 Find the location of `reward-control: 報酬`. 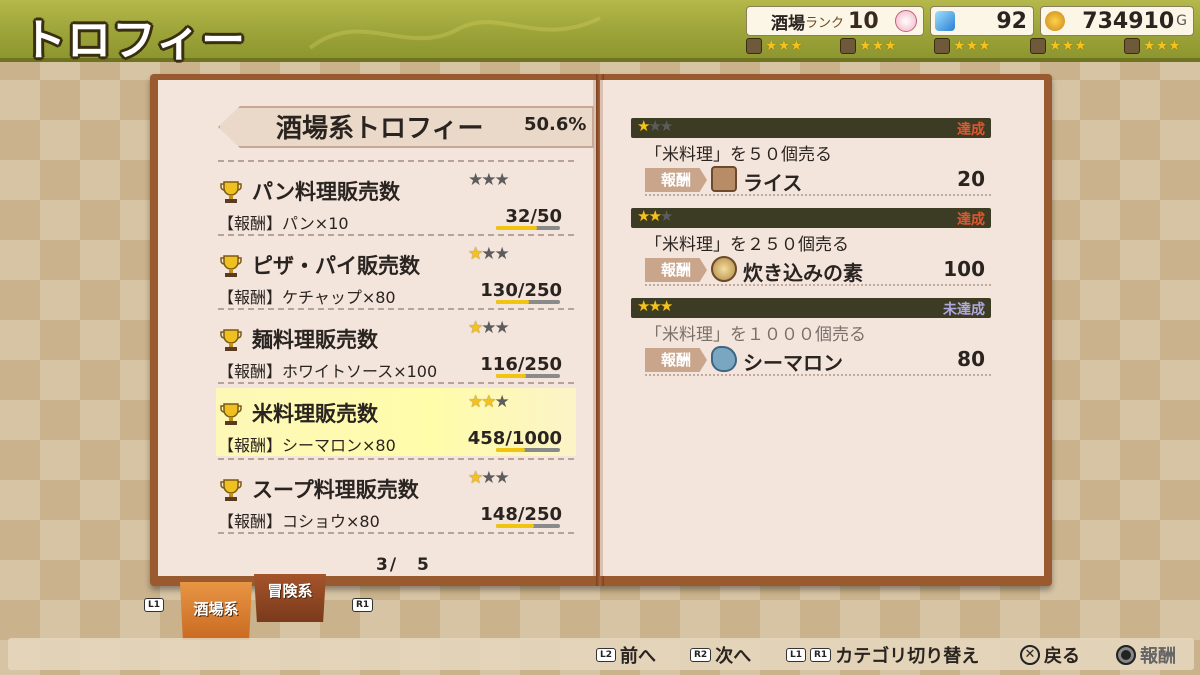

reward-control: 報酬 is located at coordinates (1146, 655).